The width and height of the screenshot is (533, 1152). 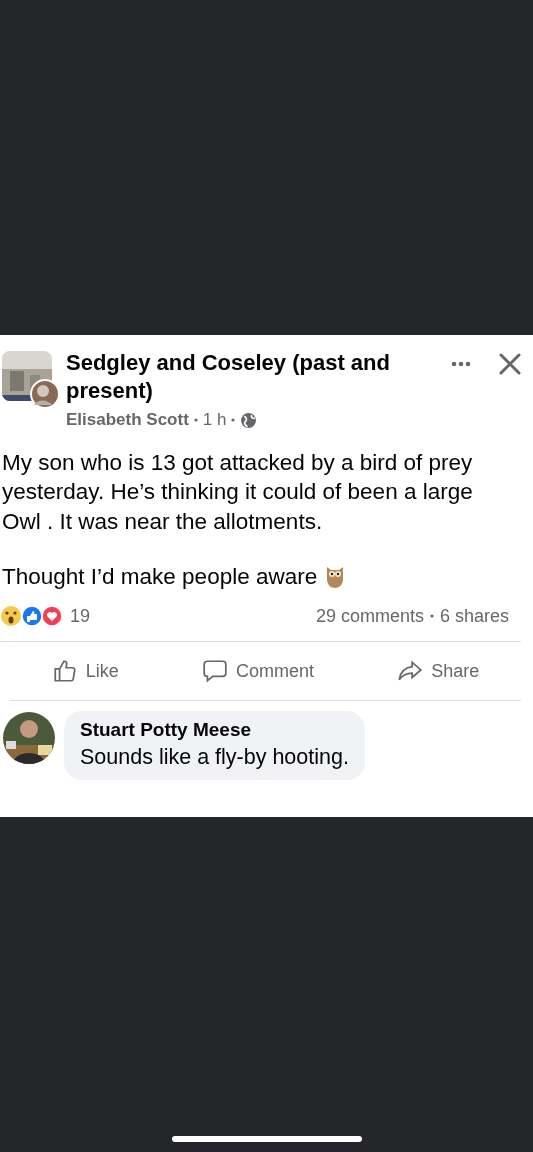 What do you see at coordinates (369, 616) in the screenshot?
I see `comment-count: 29 comments` at bounding box center [369, 616].